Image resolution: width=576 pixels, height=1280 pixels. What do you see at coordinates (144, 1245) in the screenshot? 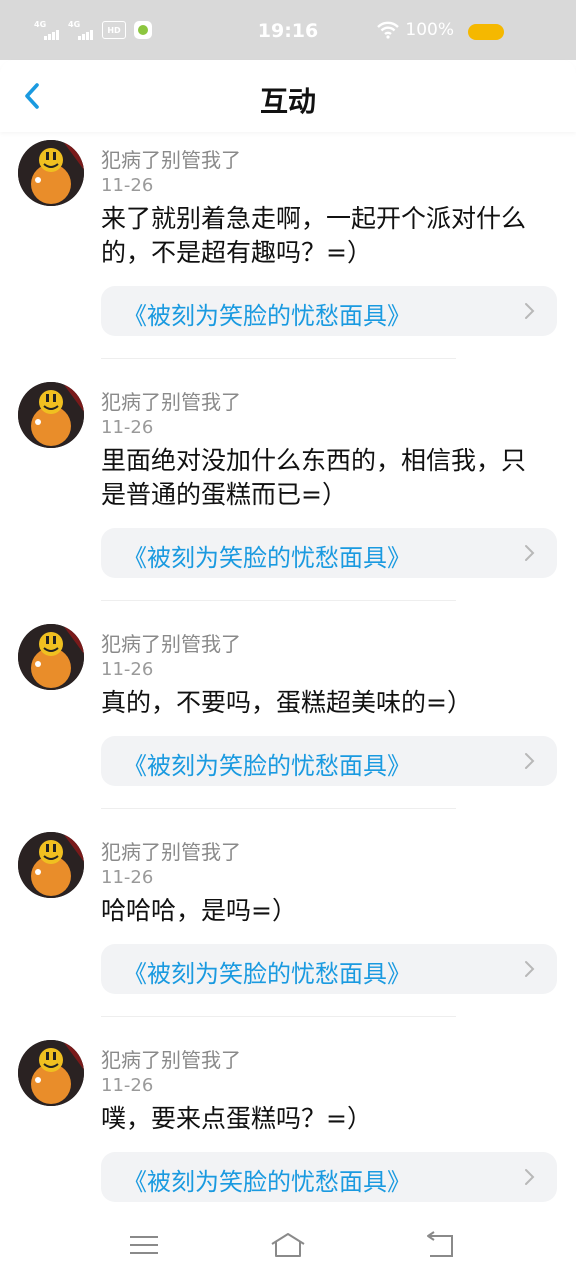
I see `menu-icon` at bounding box center [144, 1245].